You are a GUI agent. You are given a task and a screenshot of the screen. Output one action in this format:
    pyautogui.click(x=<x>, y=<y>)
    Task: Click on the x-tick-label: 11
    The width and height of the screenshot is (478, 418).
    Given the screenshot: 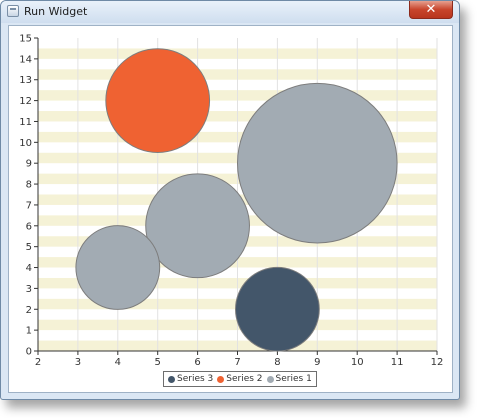 What is the action you would take?
    pyautogui.click(x=397, y=362)
    